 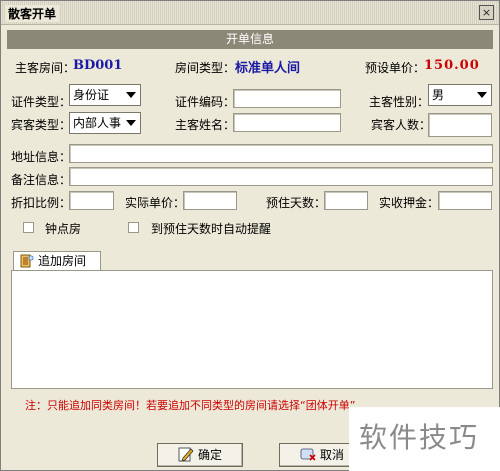 What do you see at coordinates (41, 180) in the screenshot?
I see `remark-label: 备注信息：` at bounding box center [41, 180].